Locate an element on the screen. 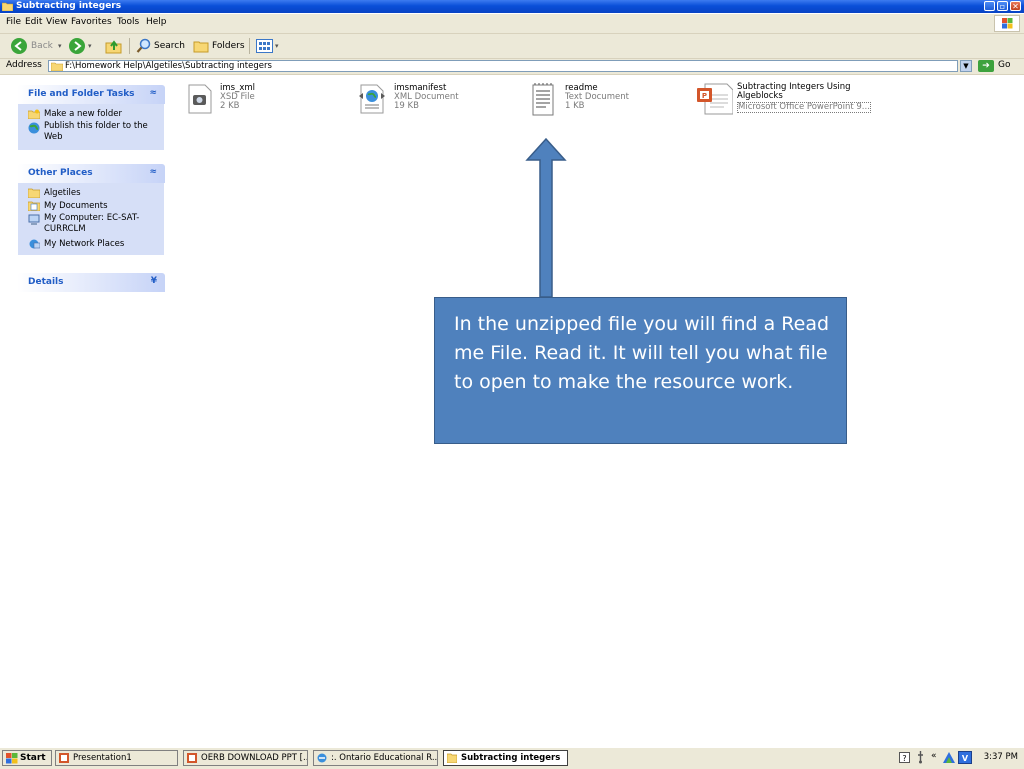 This screenshot has height=769, width=1024. start-label: Start is located at coordinates (33, 758).